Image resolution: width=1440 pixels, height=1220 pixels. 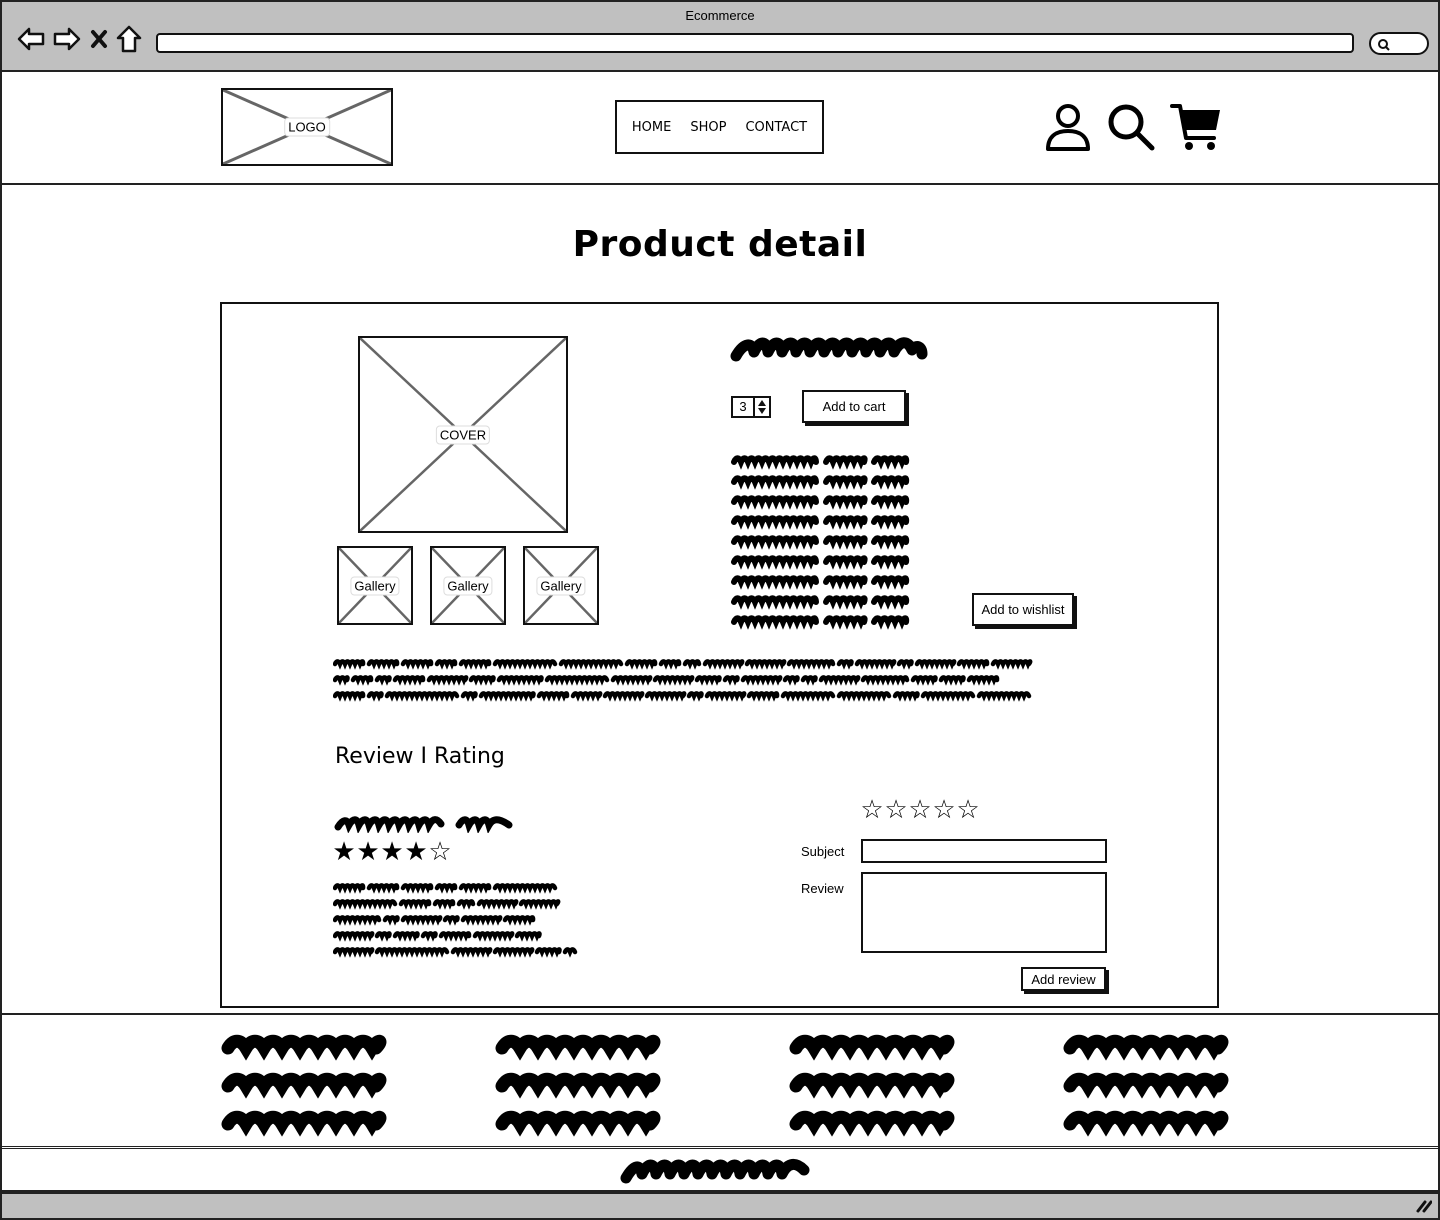 I want to click on footer-bottom, so click(x=720, y=1171).